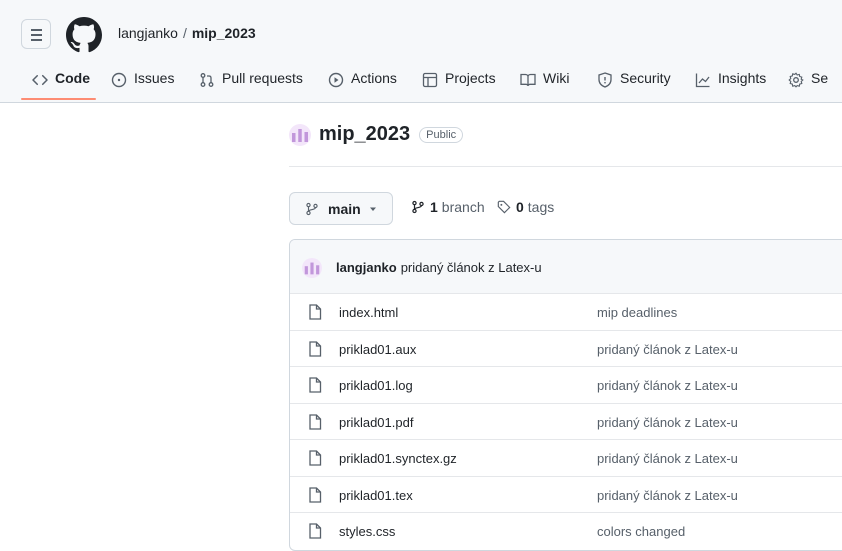  I want to click on tab-issues: Issues, so click(142, 86).